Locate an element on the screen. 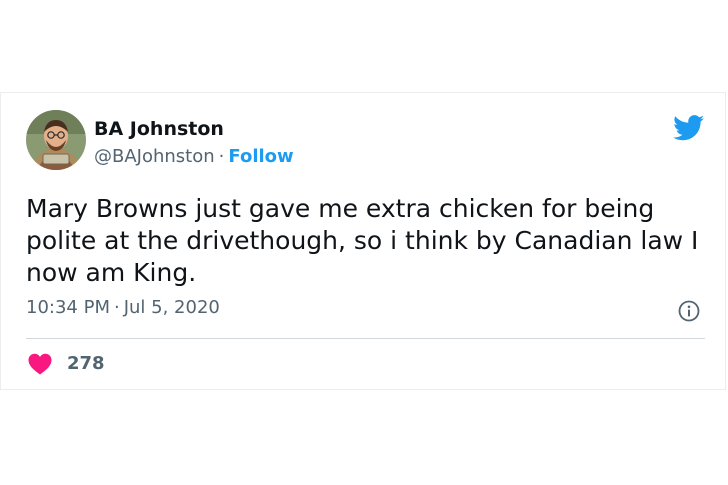 Image resolution: width=728 pixels, height=485 pixels. handle-row: @BAJohnston · Follow is located at coordinates (194, 156).